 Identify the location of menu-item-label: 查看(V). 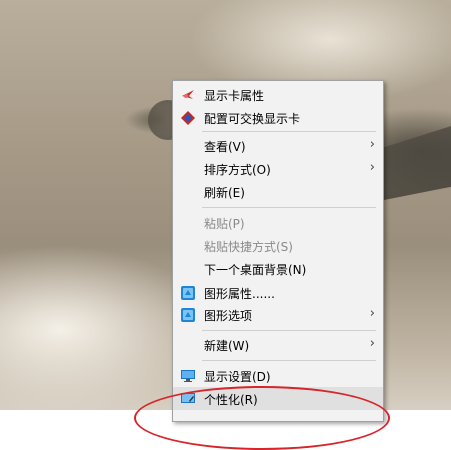
(225, 147).